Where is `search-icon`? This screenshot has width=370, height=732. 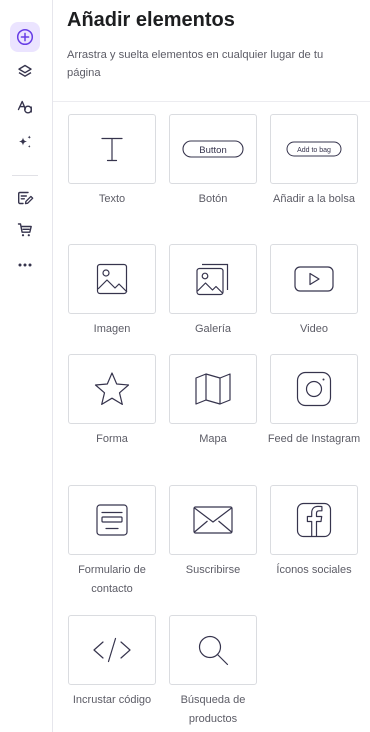 search-icon is located at coordinates (213, 650).